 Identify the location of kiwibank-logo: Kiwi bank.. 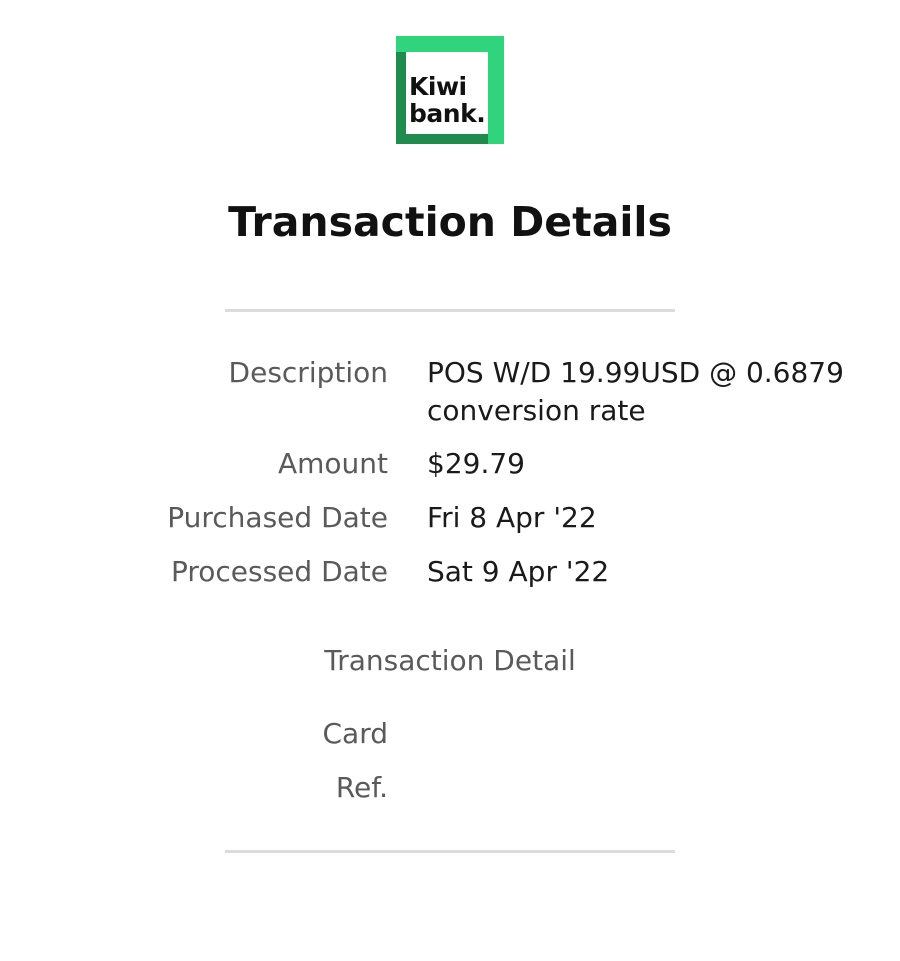
(450, 90).